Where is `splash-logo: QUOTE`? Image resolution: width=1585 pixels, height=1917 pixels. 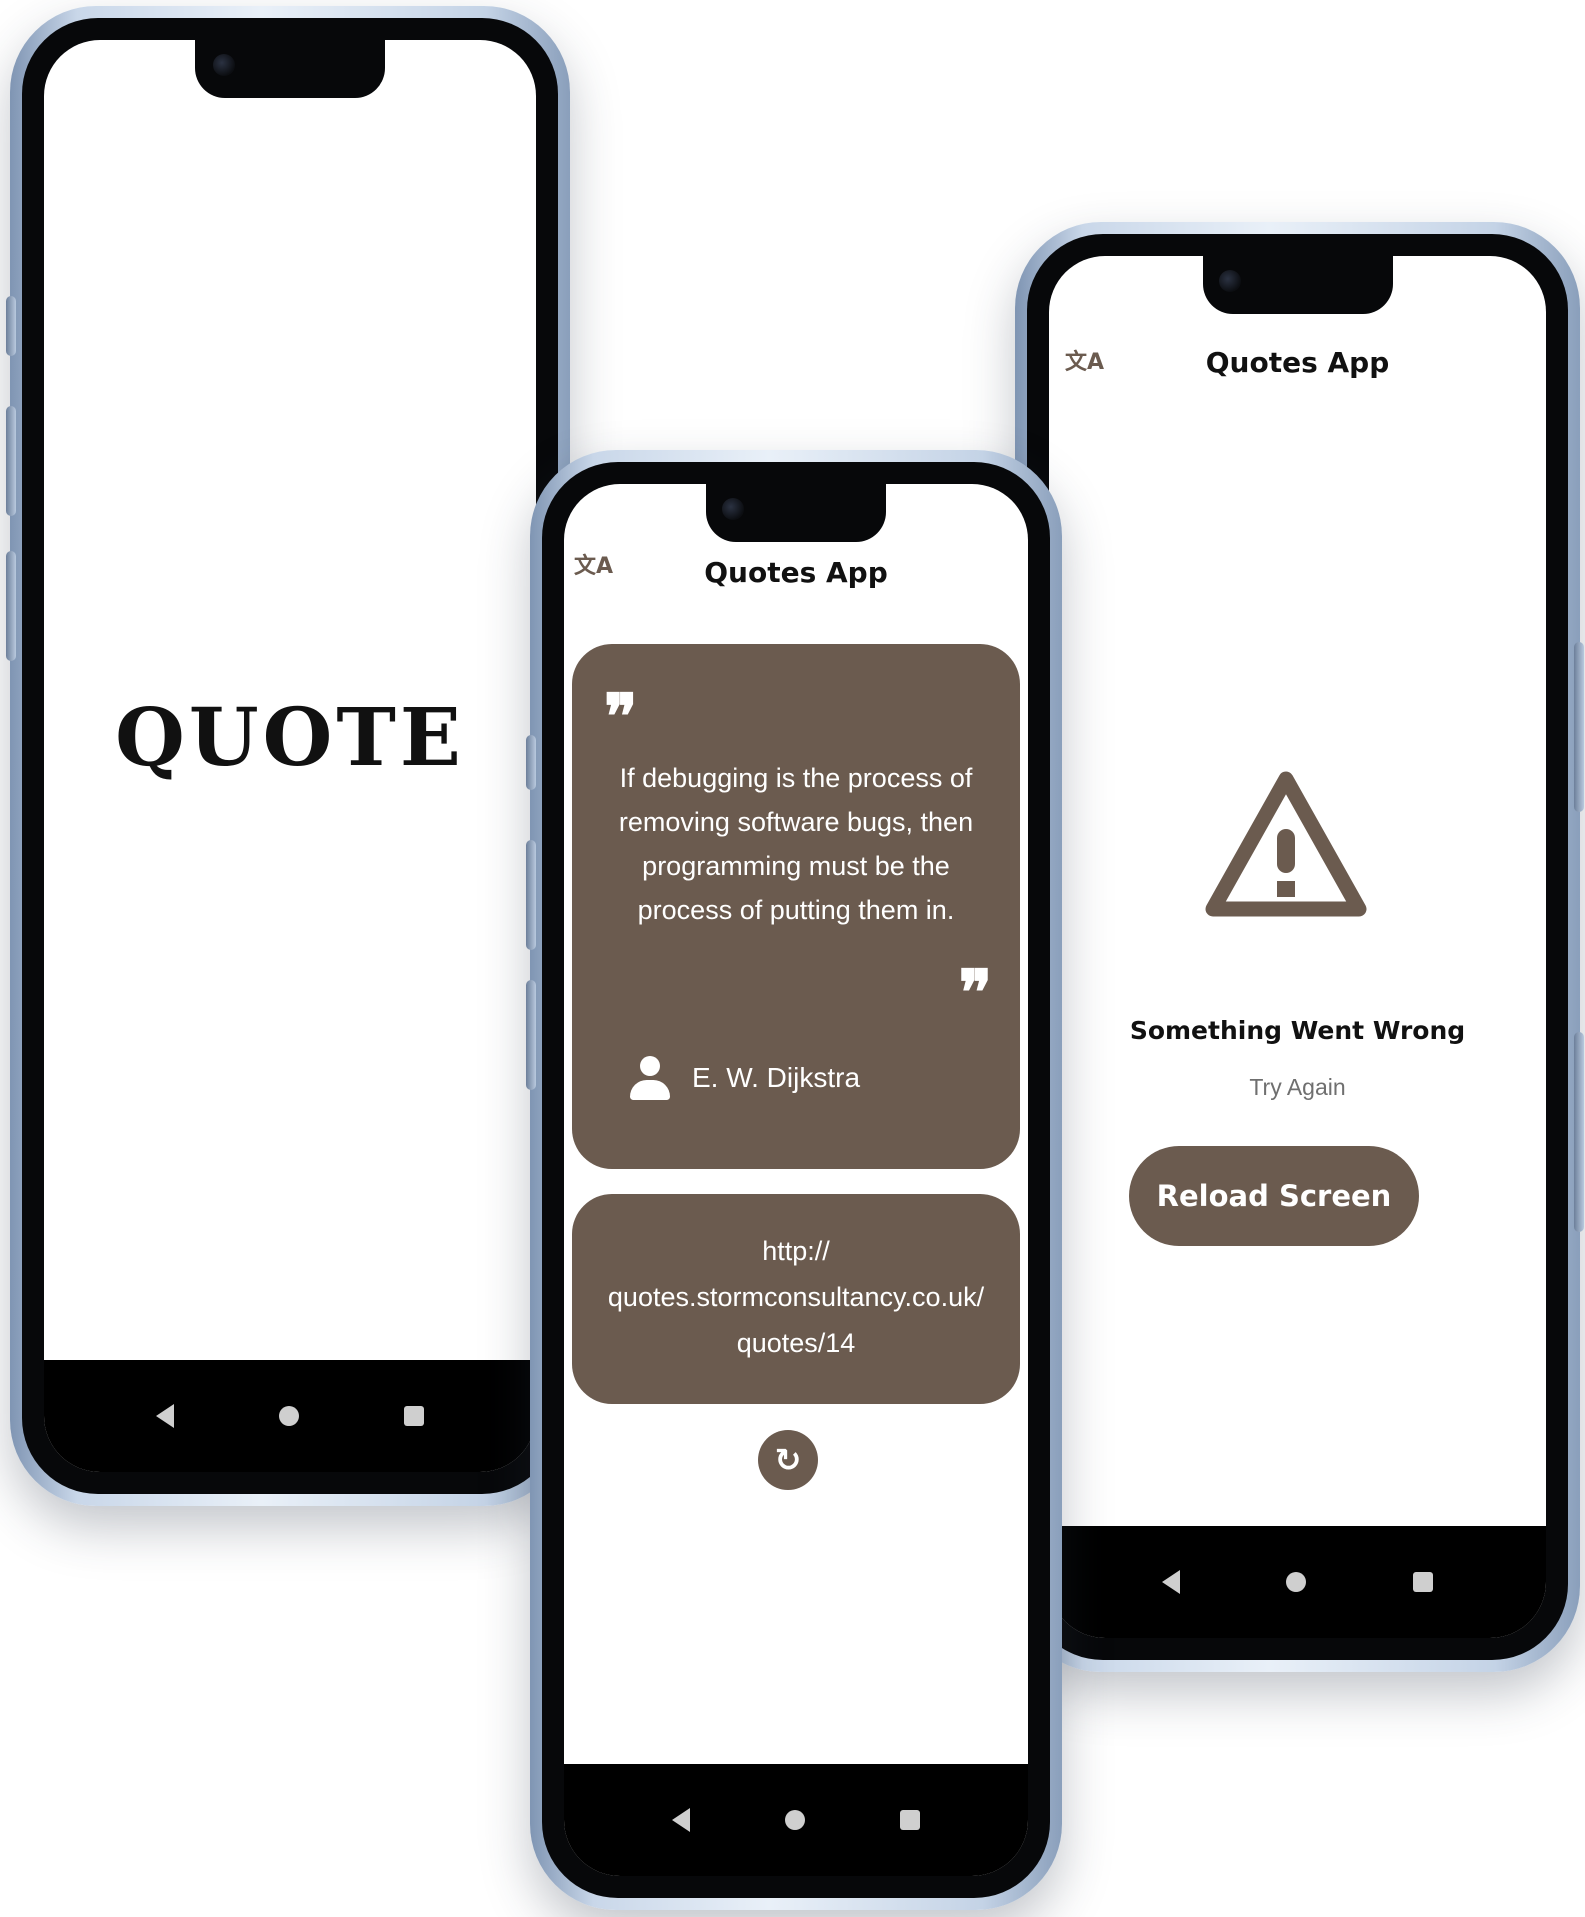 splash-logo: QUOTE is located at coordinates (290, 737).